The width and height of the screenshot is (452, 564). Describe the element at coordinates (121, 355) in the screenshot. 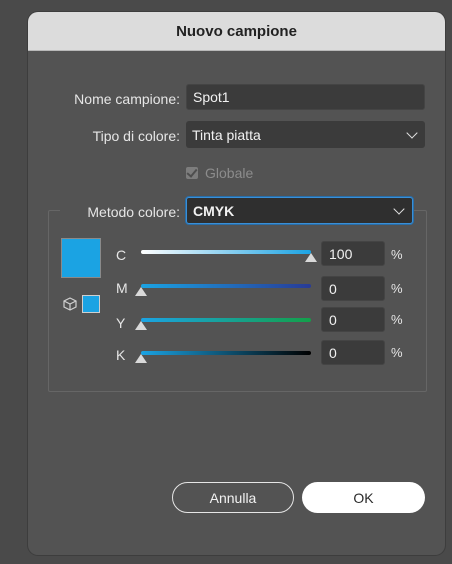

I see `channel-label-k: K` at that location.